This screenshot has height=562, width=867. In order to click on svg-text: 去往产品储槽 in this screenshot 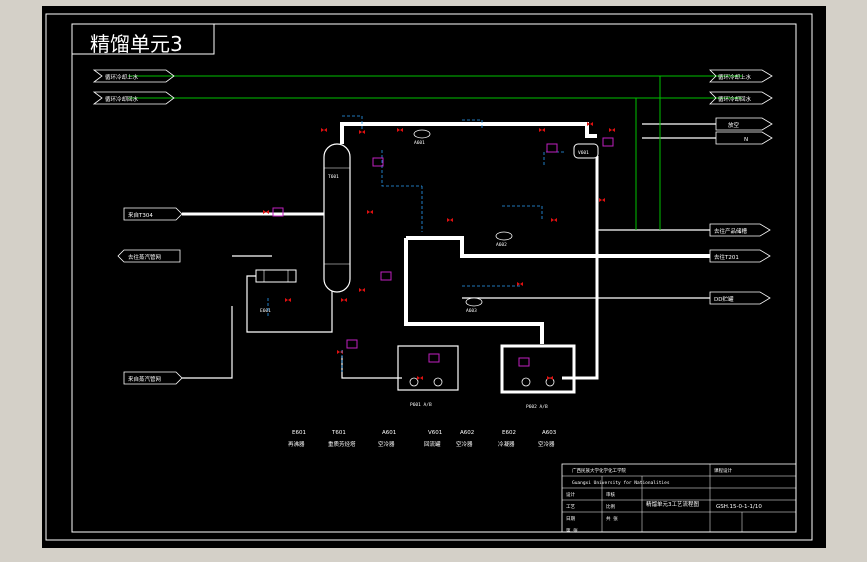, I will do `click(731, 231)`.